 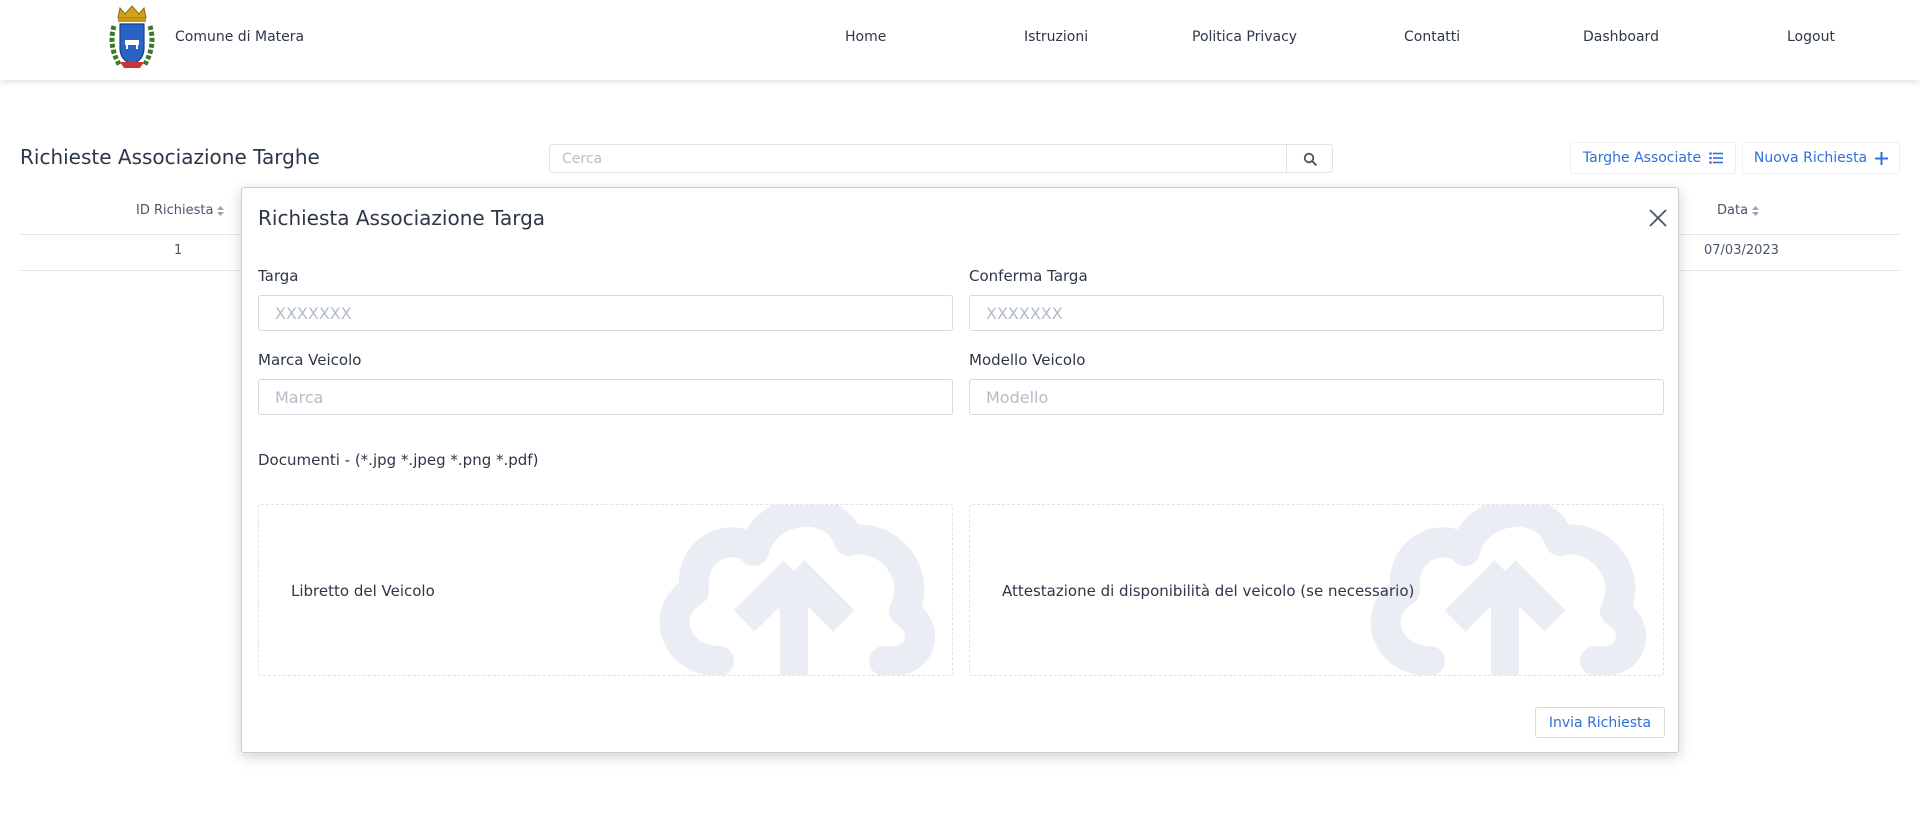 I want to click on conferma-targa-label: Conferma Targa, so click(x=1028, y=276).